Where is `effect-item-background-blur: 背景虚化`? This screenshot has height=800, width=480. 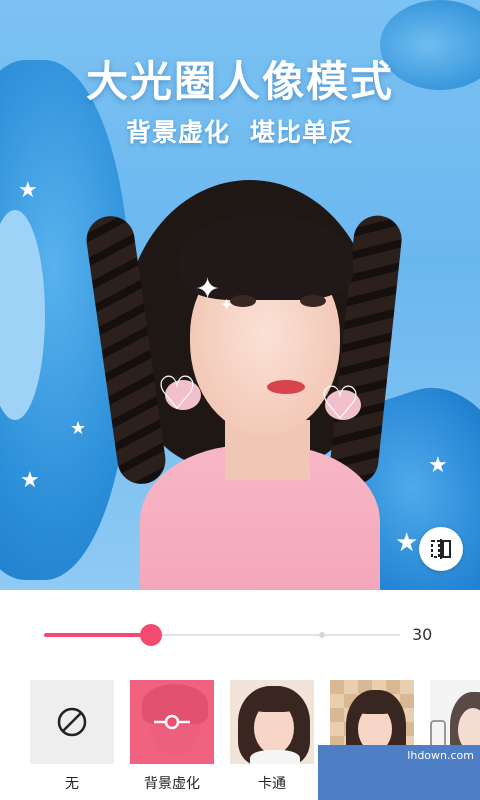 effect-item-background-blur: 背景虚化 is located at coordinates (172, 736).